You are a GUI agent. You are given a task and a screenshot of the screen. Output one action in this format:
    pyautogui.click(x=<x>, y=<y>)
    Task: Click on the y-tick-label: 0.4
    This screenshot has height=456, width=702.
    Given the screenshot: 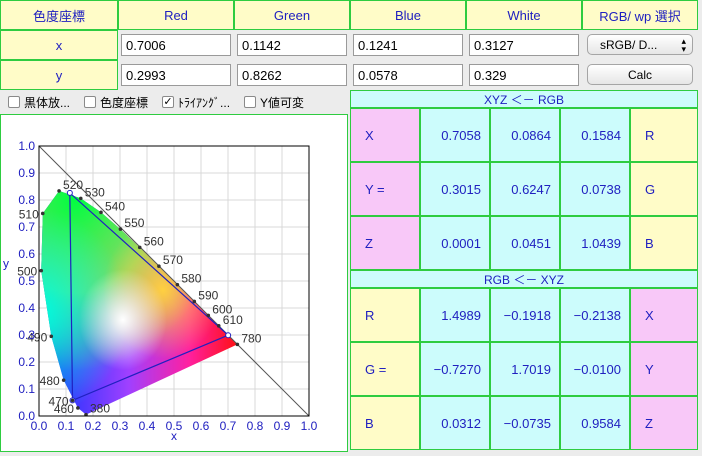 What is the action you would take?
    pyautogui.click(x=26, y=308)
    